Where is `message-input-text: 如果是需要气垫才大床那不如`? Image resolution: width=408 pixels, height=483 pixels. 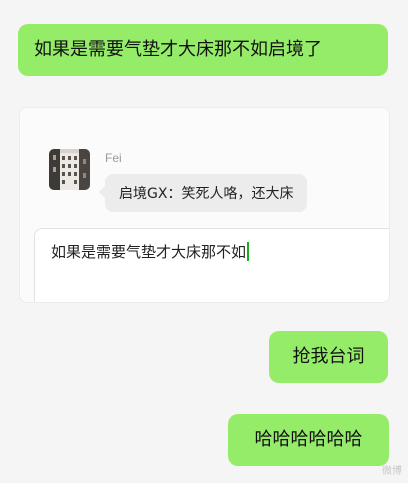 message-input-text: 如果是需要气垫才大床那不如 is located at coordinates (149, 252).